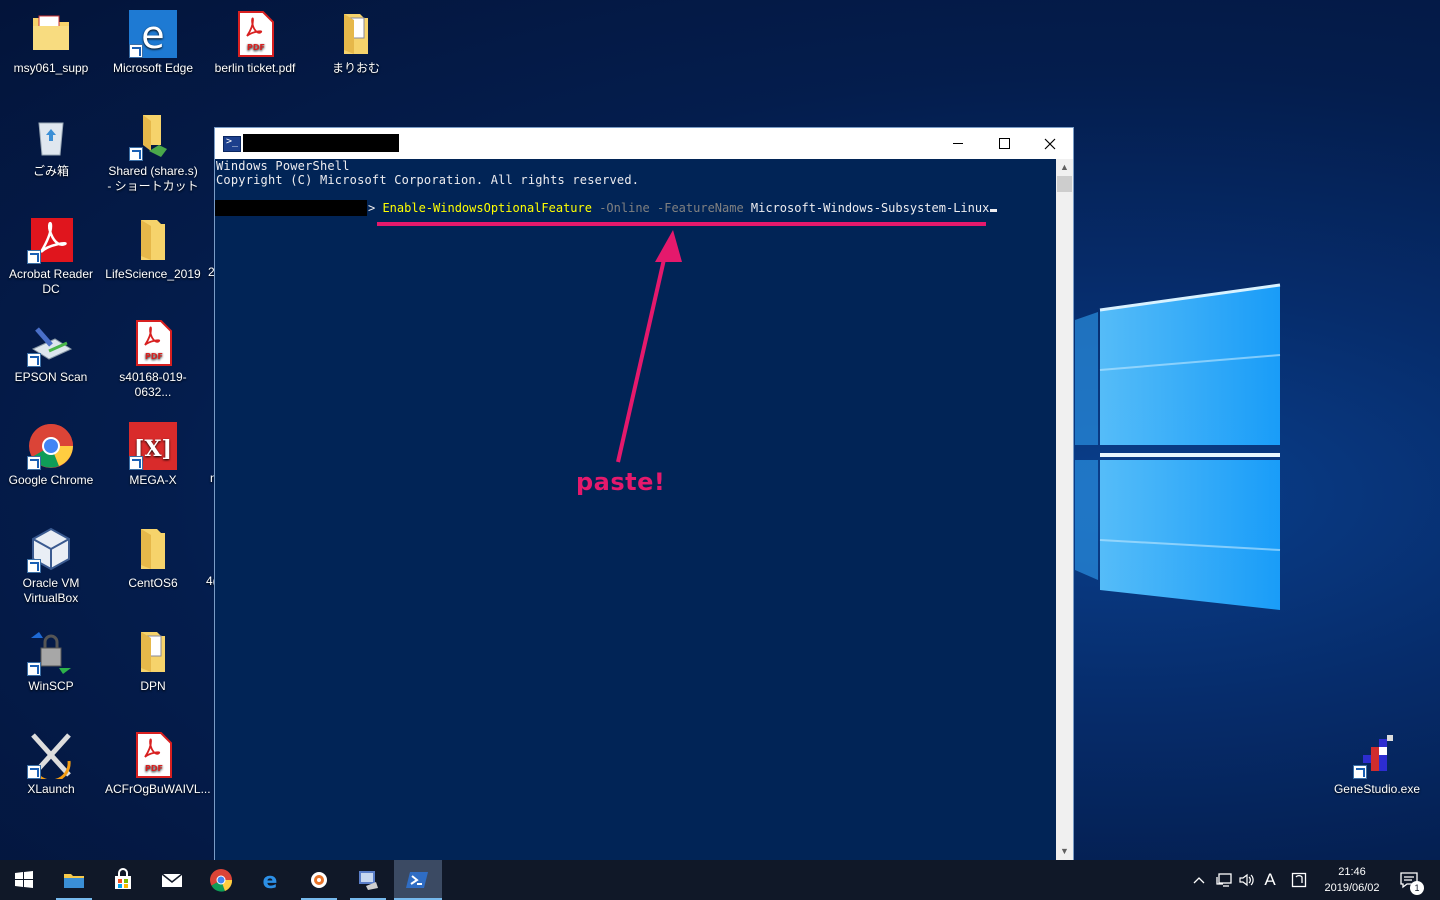 The width and height of the screenshot is (1440, 900). I want to click on desktop-icon-xlaunch: XLaunch, so click(51, 762).